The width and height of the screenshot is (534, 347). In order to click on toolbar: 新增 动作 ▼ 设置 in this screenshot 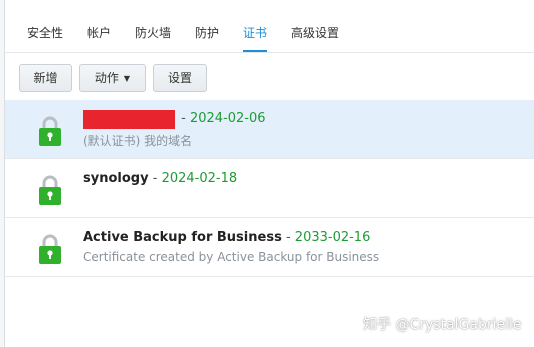, I will do `click(269, 76)`.